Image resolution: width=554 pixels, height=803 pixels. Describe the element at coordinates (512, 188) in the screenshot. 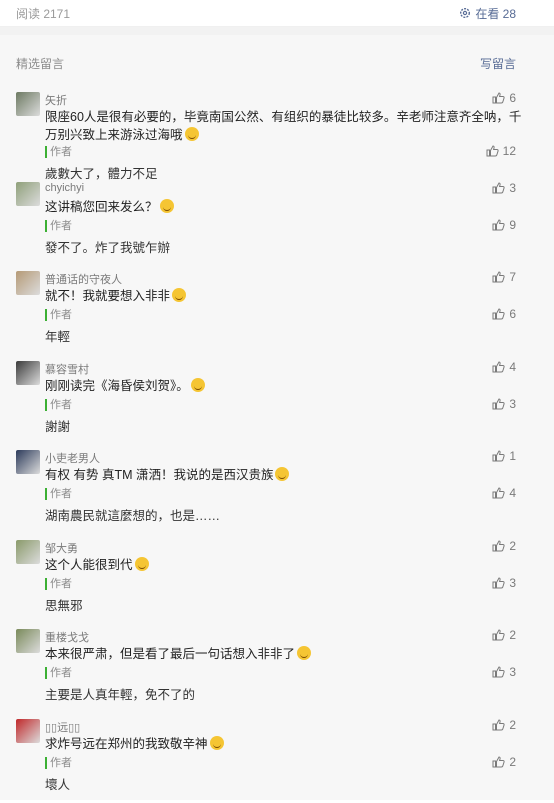

I see `like-count: 3` at that location.